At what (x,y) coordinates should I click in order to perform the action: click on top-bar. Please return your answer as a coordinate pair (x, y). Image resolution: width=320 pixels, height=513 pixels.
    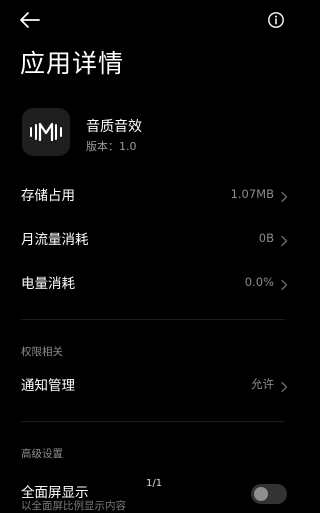
    Looking at the image, I should click on (153, 20).